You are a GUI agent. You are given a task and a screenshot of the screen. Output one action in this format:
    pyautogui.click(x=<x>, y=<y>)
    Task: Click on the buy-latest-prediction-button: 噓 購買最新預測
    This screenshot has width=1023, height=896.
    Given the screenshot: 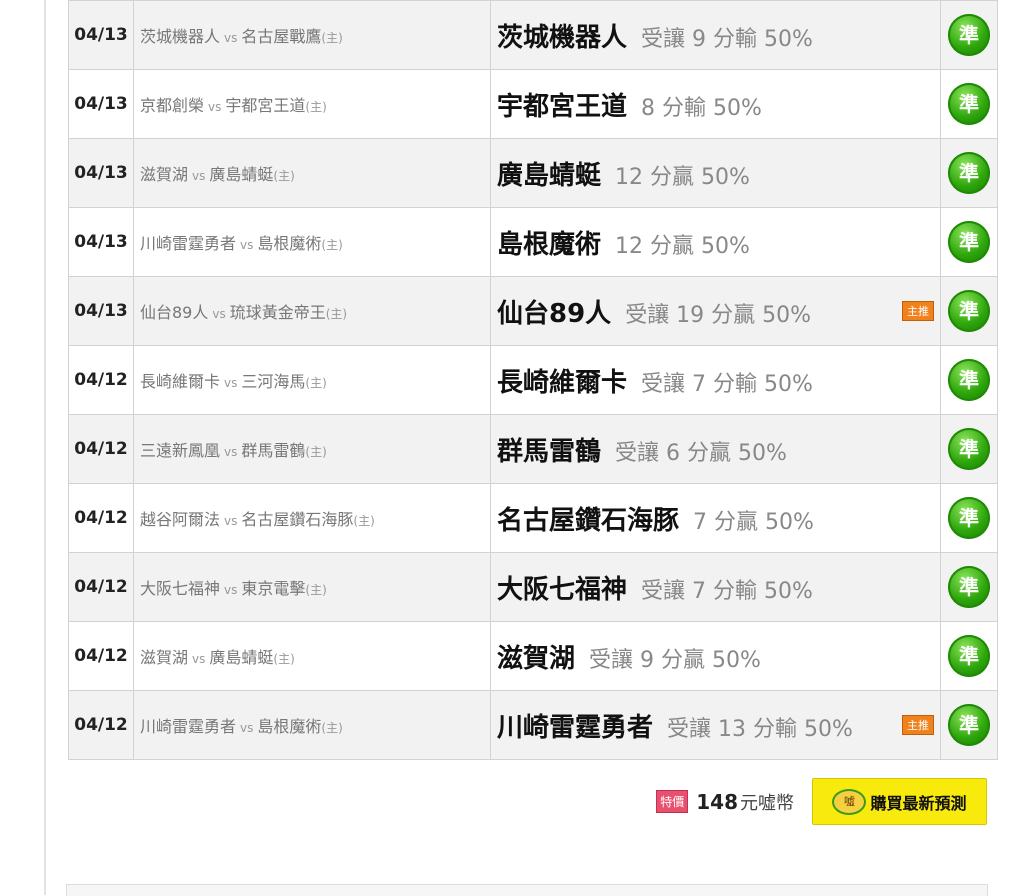 What is the action you would take?
    pyautogui.click(x=899, y=801)
    